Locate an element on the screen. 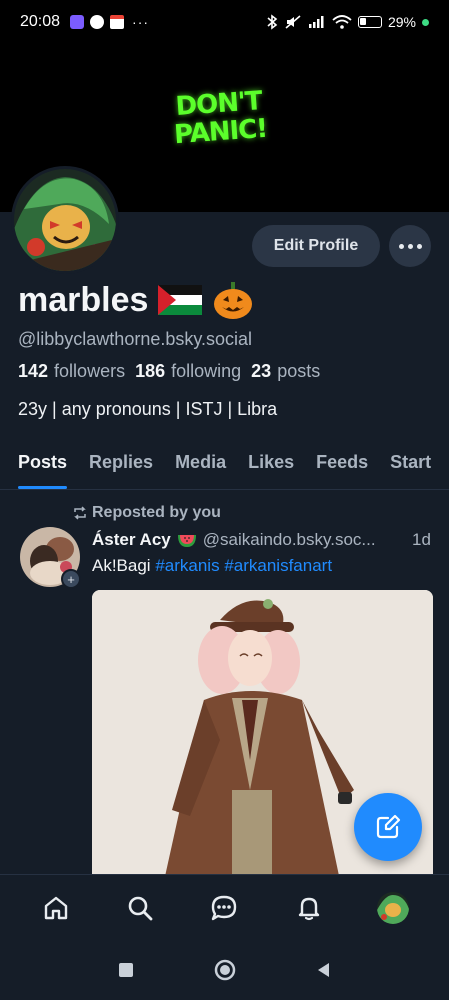 This screenshot has height=1000, width=449. profile-tabs: Posts Replies Media Likes Feeds Start is located at coordinates (224, 466).